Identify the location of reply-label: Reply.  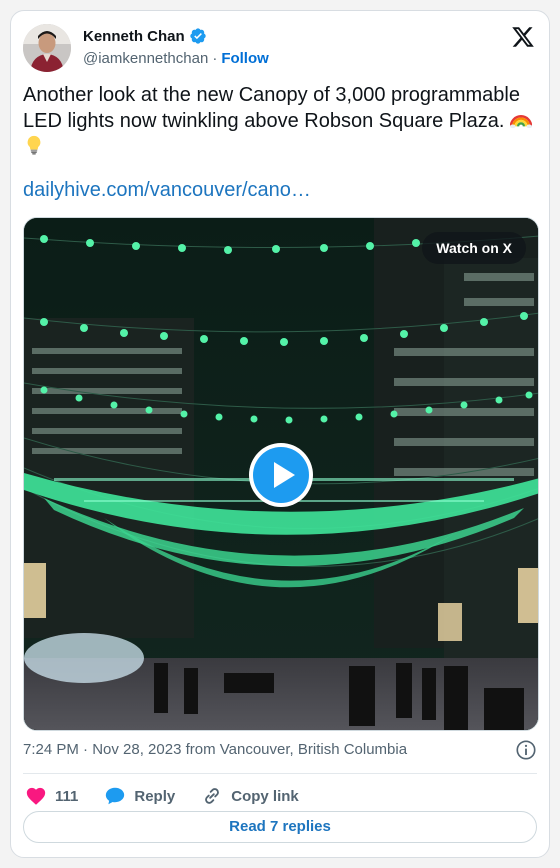
(155, 796).